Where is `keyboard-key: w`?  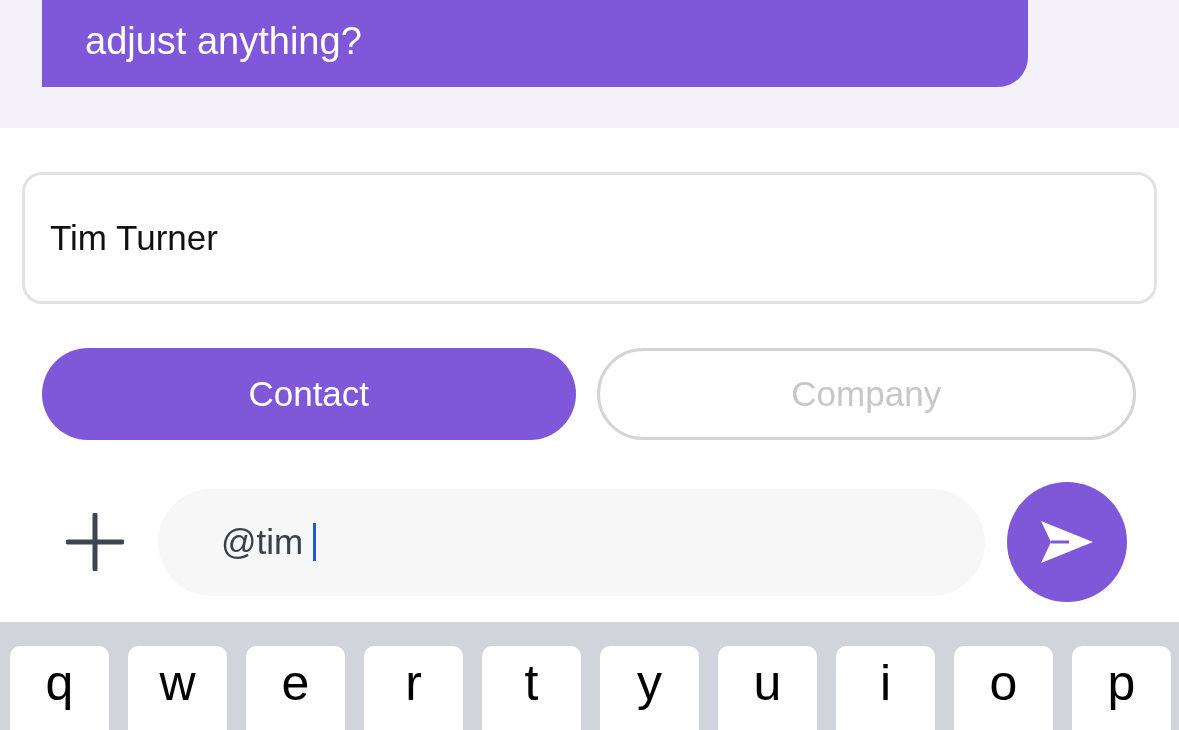 keyboard-key: w is located at coordinates (177, 688).